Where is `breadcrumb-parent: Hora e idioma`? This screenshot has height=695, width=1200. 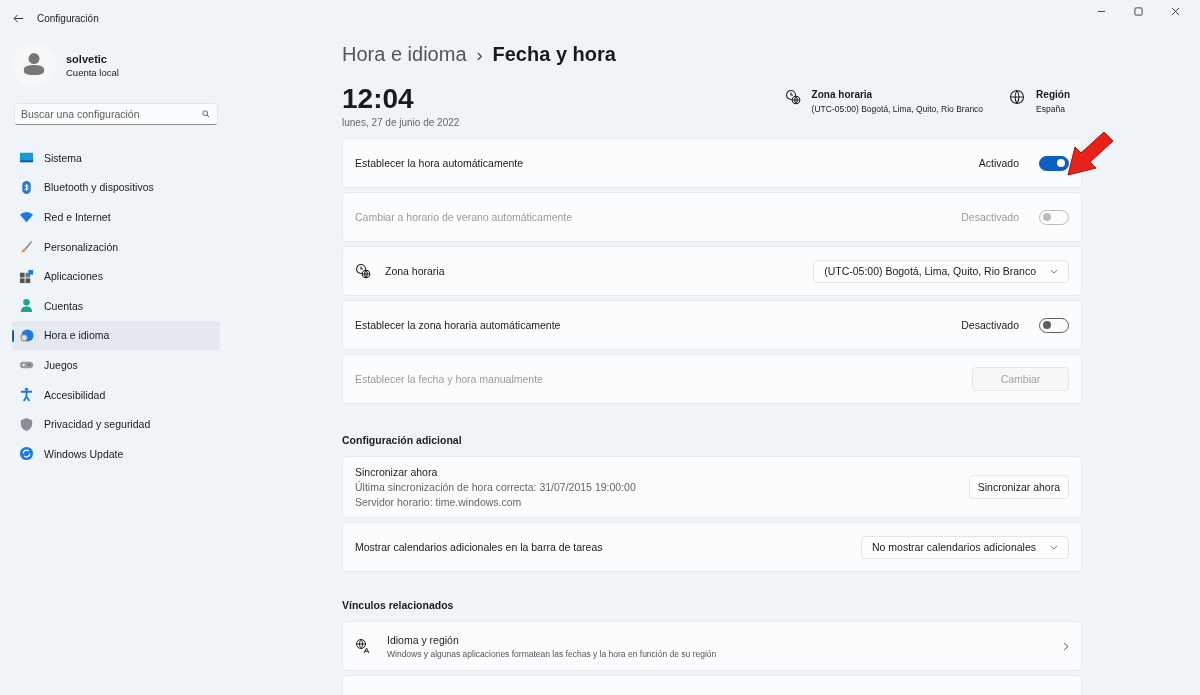
breadcrumb-parent: Hora e idioma is located at coordinates (404, 54).